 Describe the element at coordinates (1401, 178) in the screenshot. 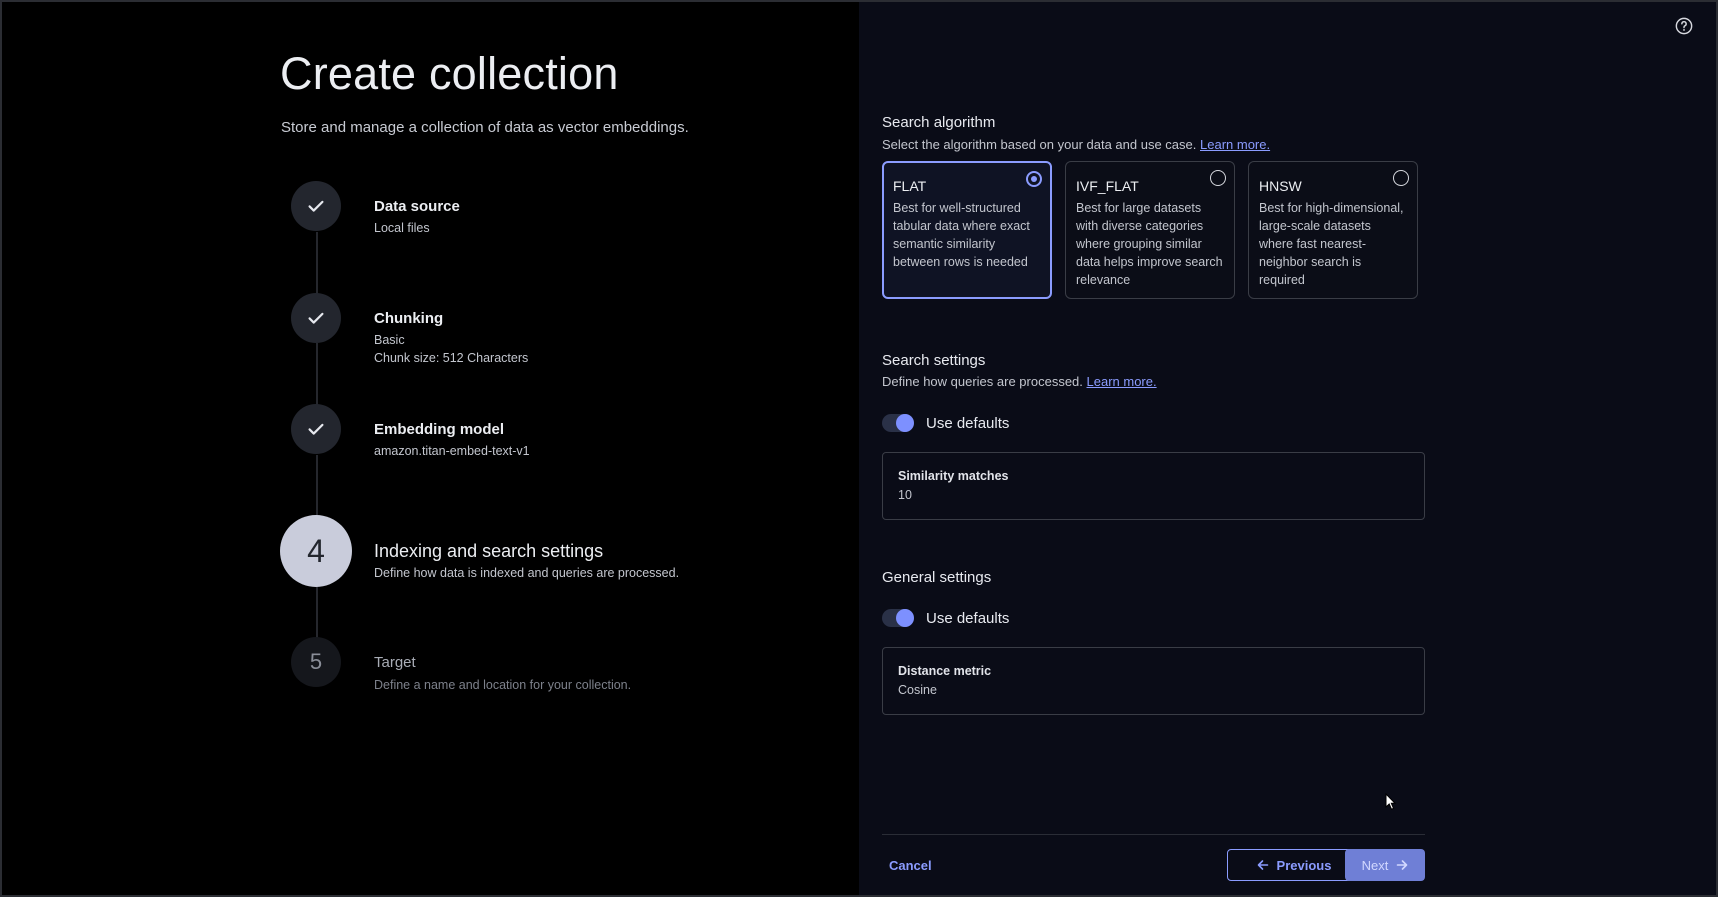

I see `radio-button-hnsw` at that location.